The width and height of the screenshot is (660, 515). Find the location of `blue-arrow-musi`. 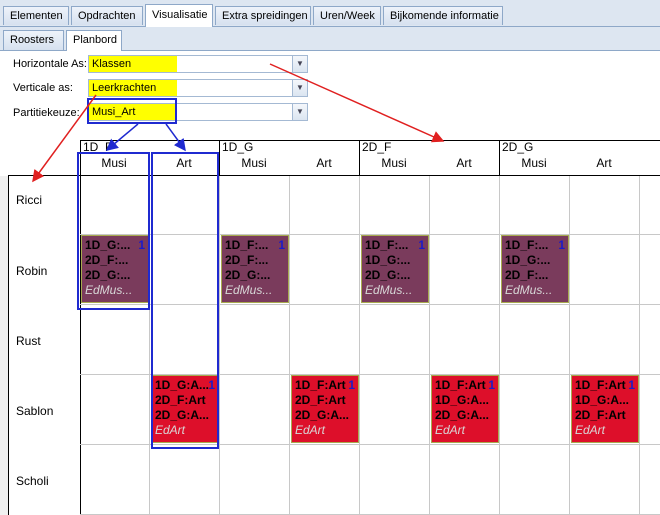

blue-arrow-musi is located at coordinates (122, 137).